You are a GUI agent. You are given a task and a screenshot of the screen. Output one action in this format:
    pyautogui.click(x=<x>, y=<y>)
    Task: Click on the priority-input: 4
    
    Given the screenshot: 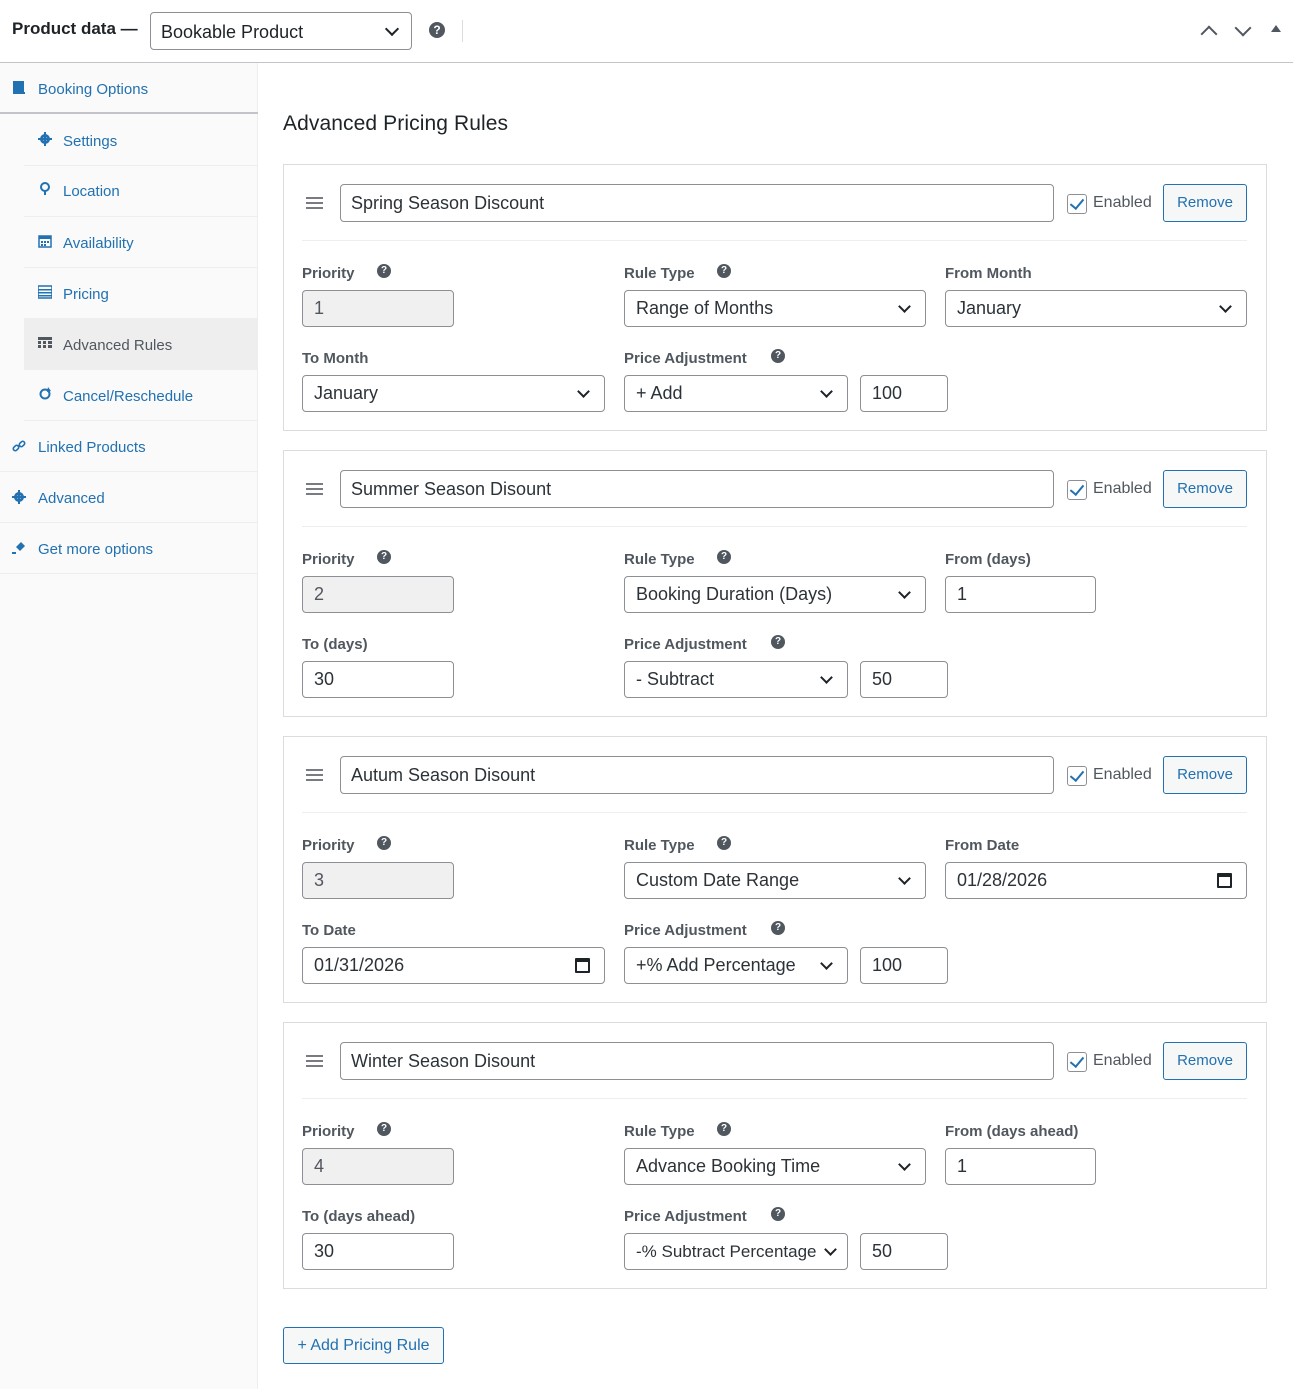 What is the action you would take?
    pyautogui.click(x=378, y=1166)
    